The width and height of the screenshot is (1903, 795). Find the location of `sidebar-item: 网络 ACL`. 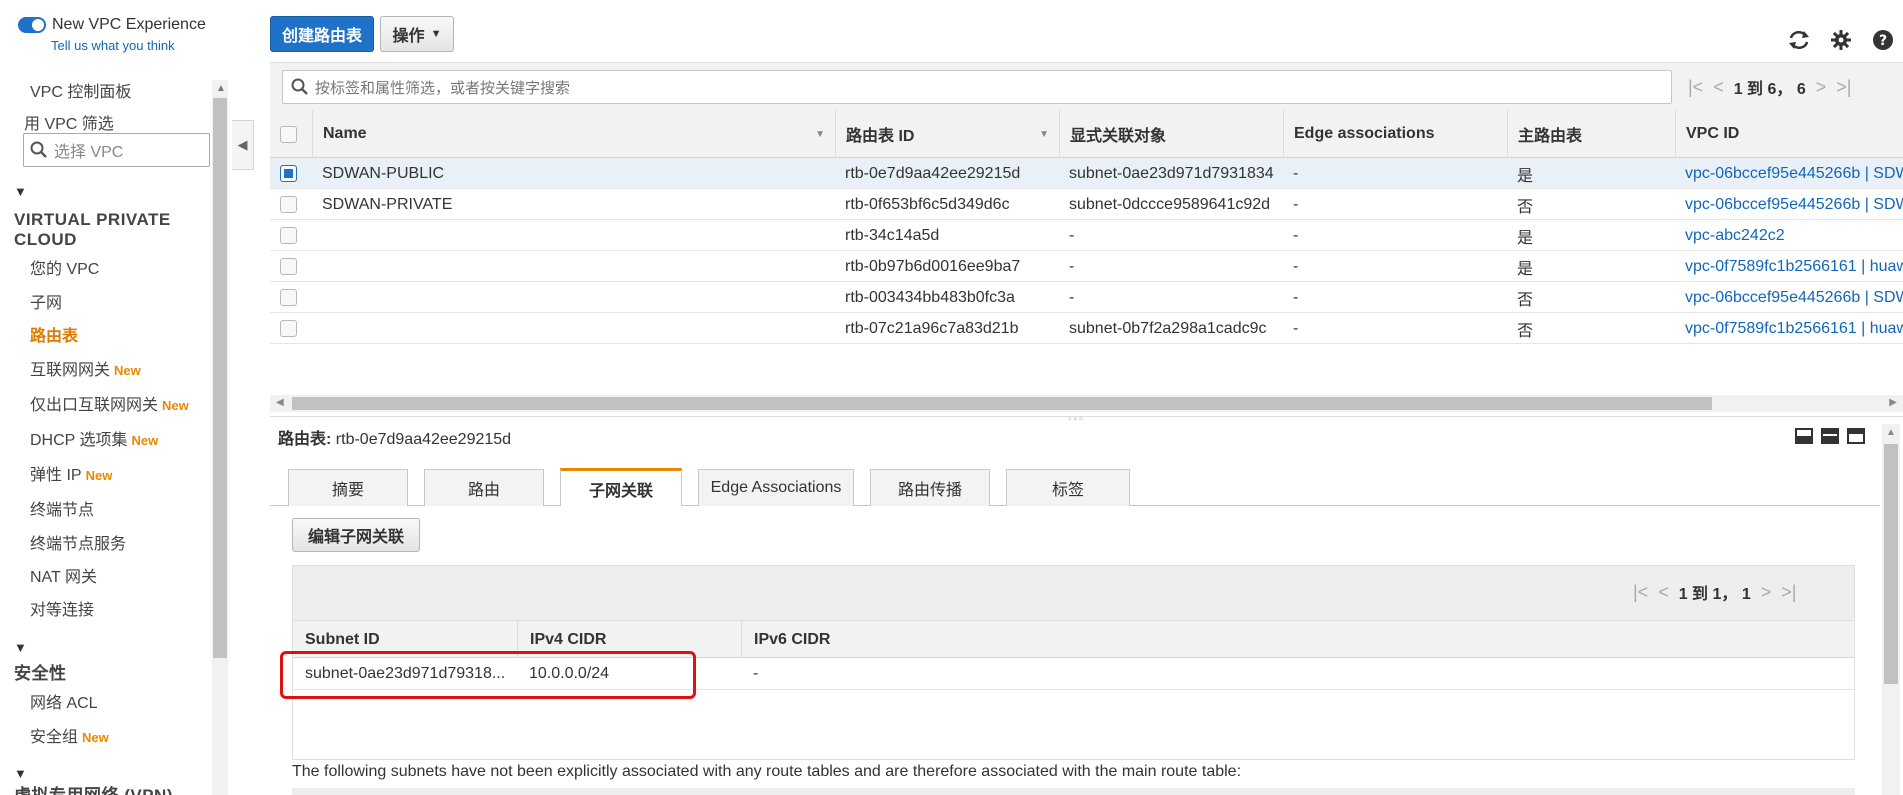

sidebar-item: 网络 ACL is located at coordinates (64, 701).